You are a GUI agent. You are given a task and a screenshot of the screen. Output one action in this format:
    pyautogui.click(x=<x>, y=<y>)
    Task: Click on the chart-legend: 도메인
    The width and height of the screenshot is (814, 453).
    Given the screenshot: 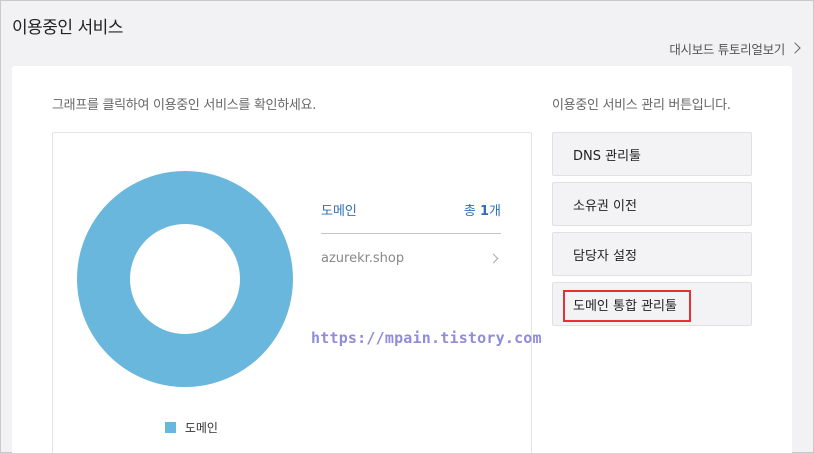 What is the action you would take?
    pyautogui.click(x=191, y=427)
    